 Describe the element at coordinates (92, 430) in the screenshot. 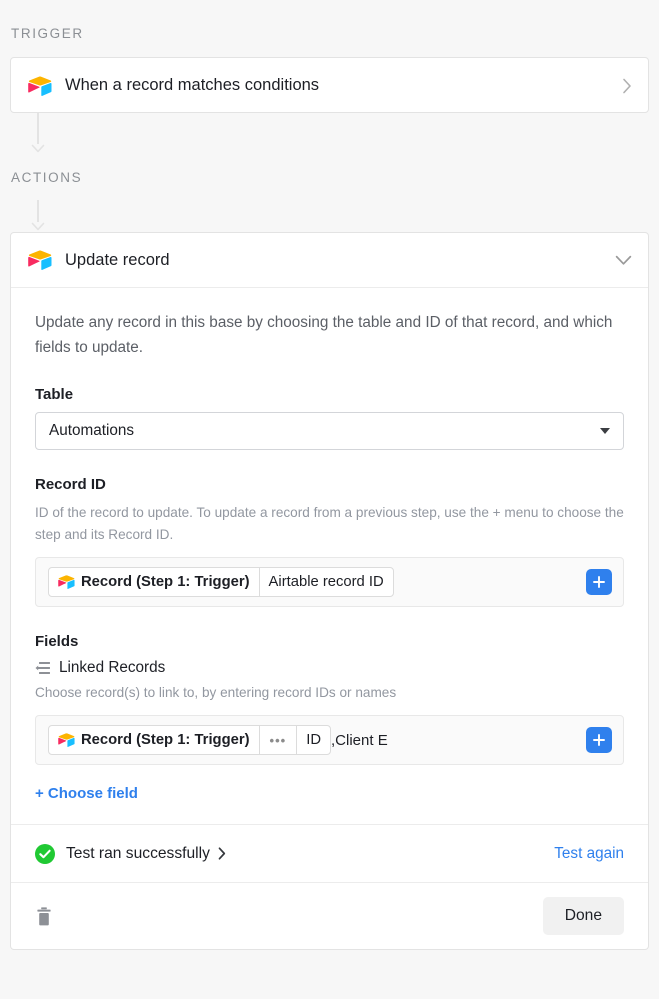

I see `table-select-value: Automations` at that location.